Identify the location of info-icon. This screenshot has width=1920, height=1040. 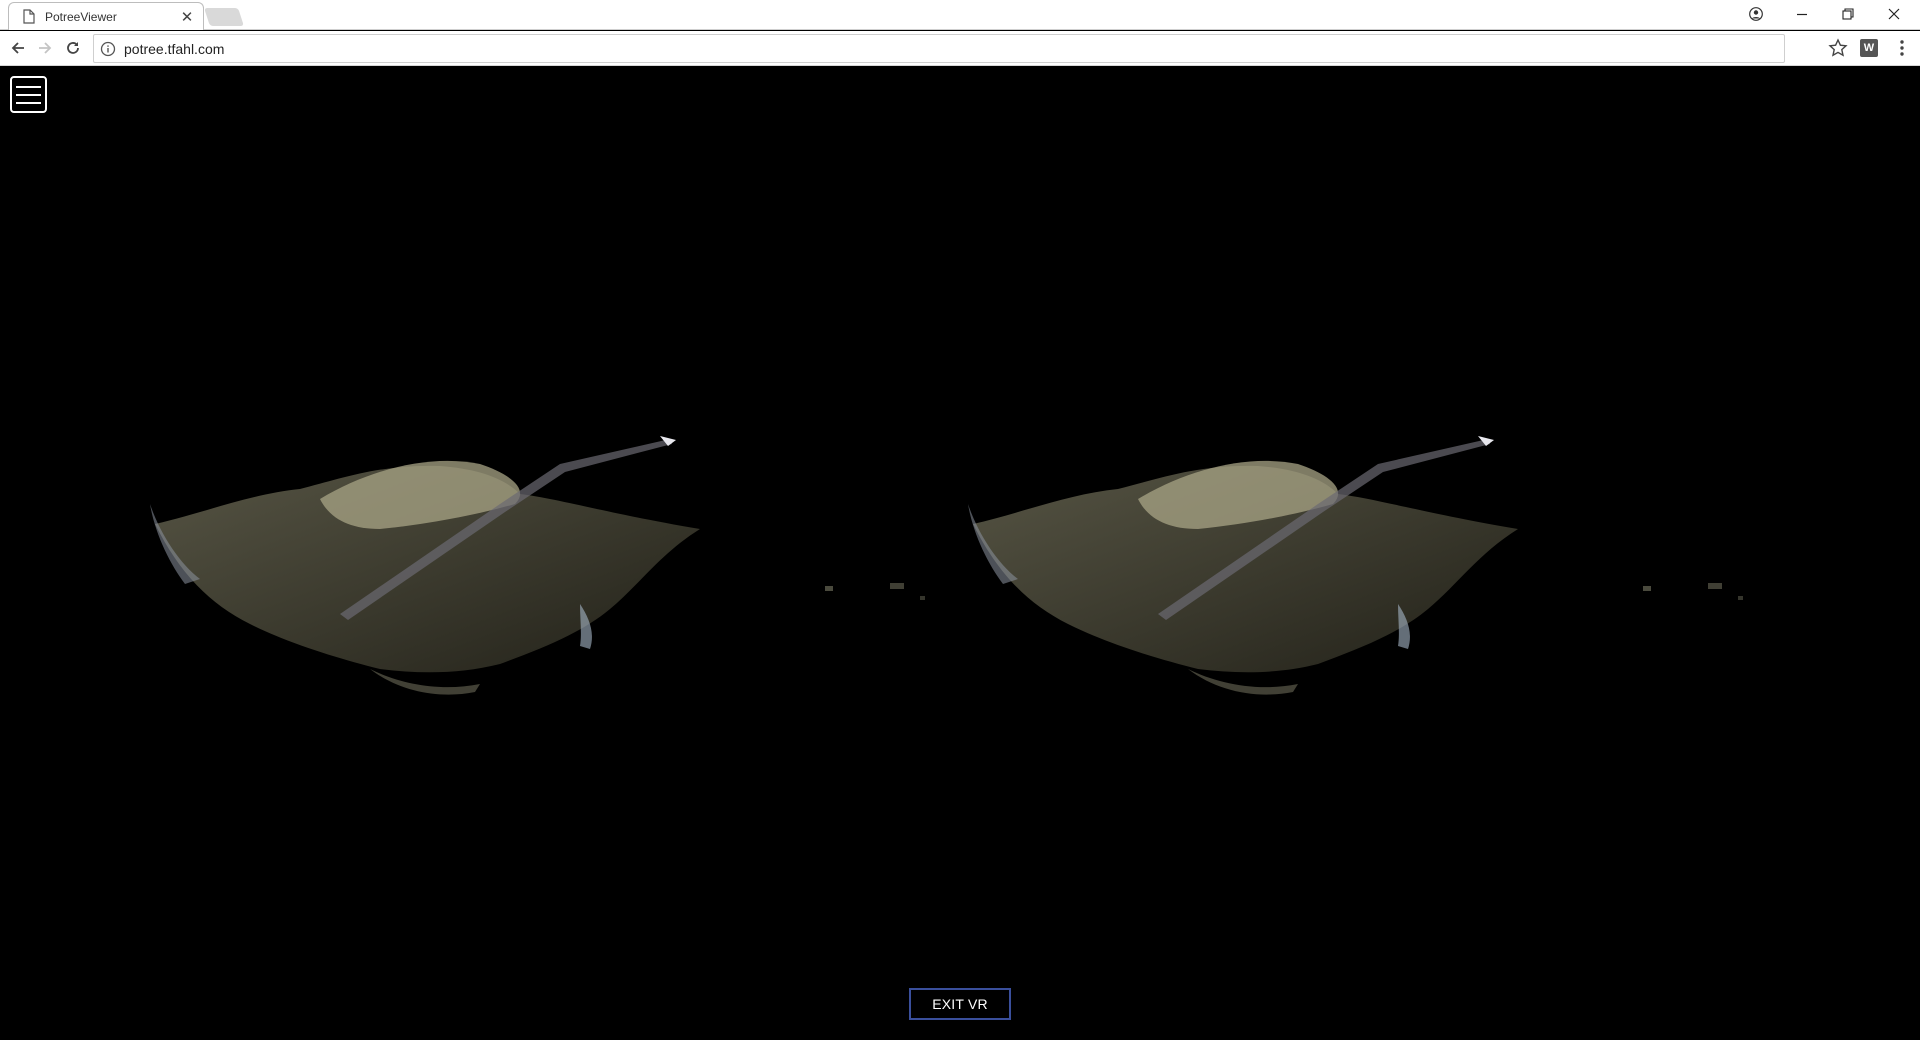
(108, 49).